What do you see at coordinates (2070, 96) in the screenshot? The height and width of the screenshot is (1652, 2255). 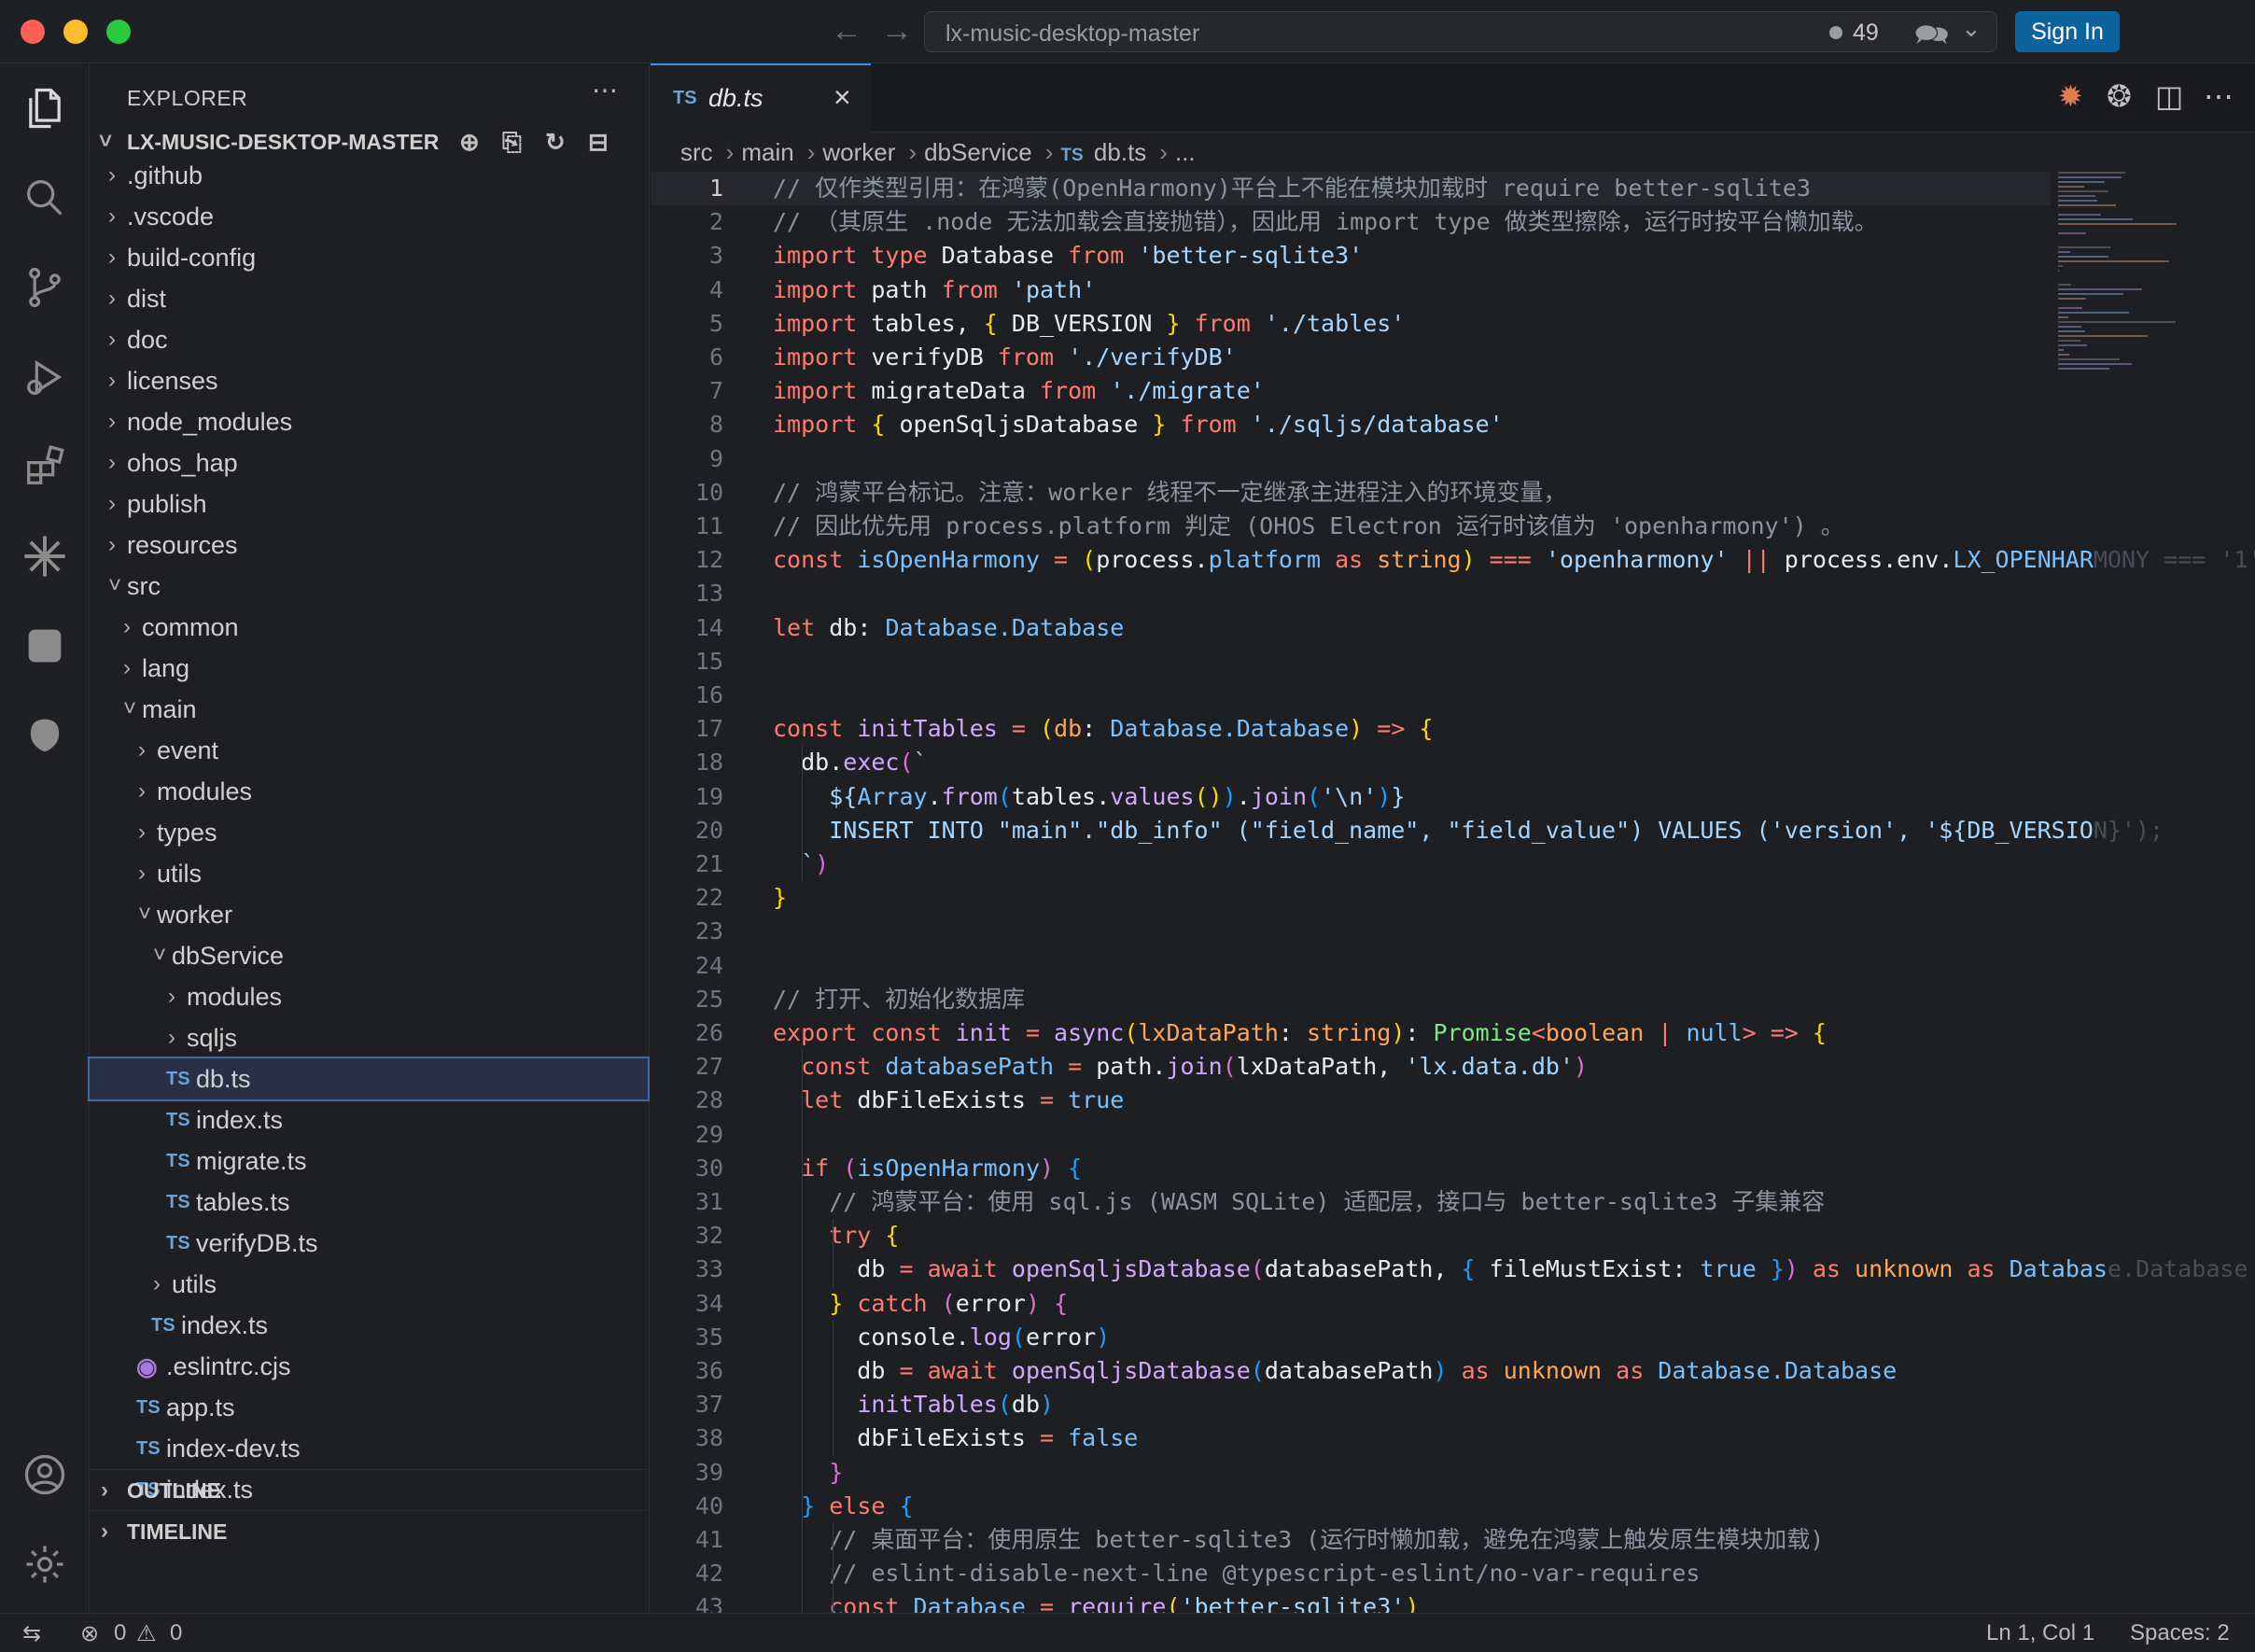 I see `claude-sparkle-icon: ✹` at bounding box center [2070, 96].